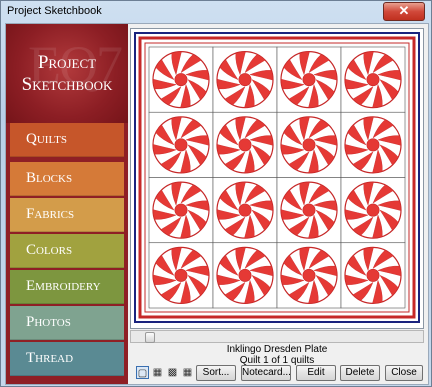  What do you see at coordinates (67, 323) in the screenshot?
I see `sidebar-item-photos: Photos` at bounding box center [67, 323].